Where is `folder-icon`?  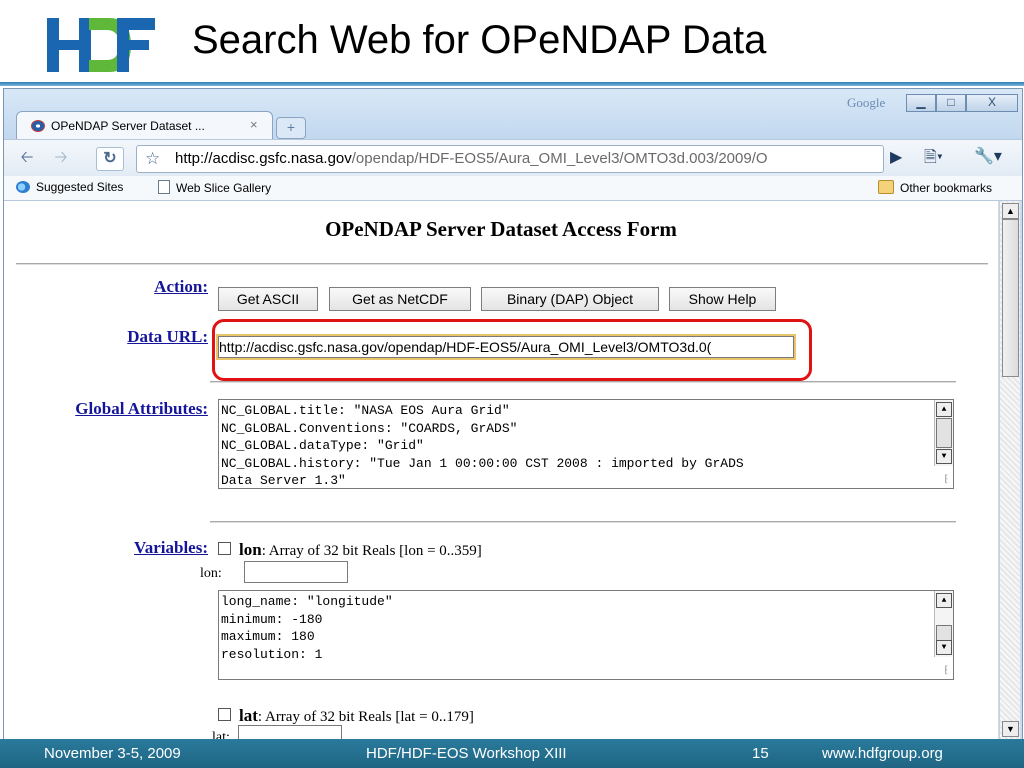 folder-icon is located at coordinates (886, 187).